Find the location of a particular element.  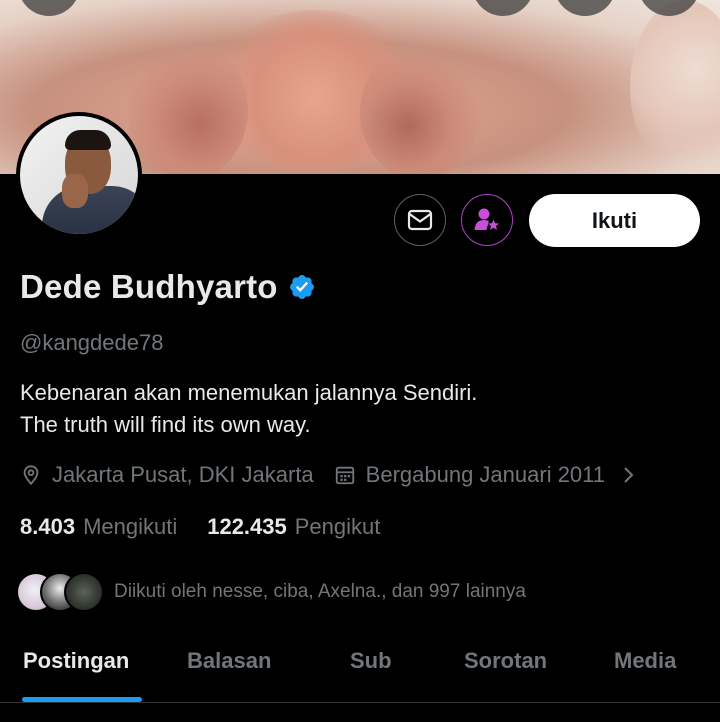

followers-stat: 122.435 Pengikut is located at coordinates (293, 527).